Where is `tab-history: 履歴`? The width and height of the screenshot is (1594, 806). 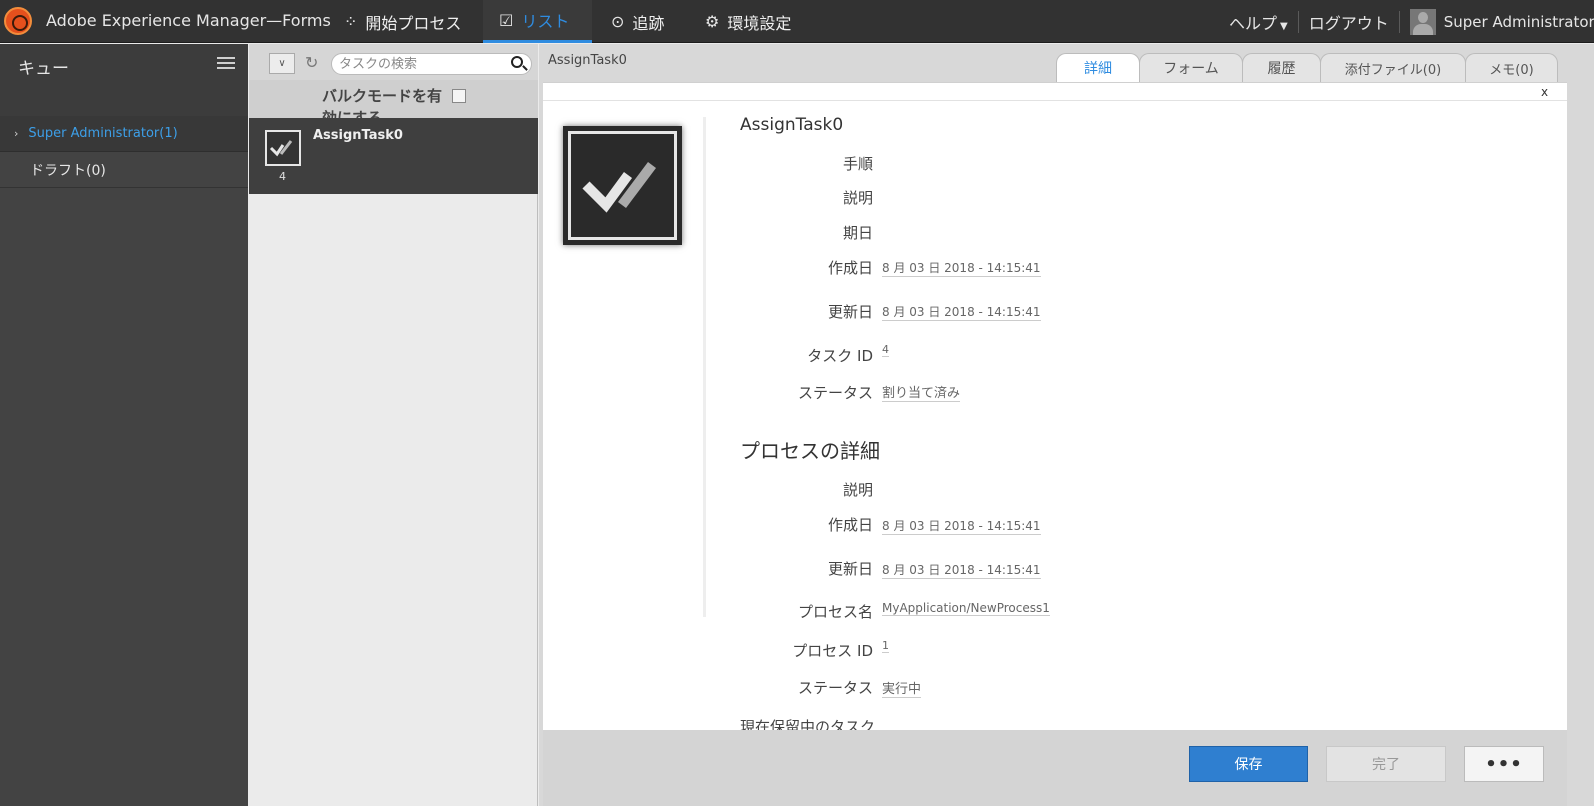
tab-history: 履歴 is located at coordinates (1281, 67).